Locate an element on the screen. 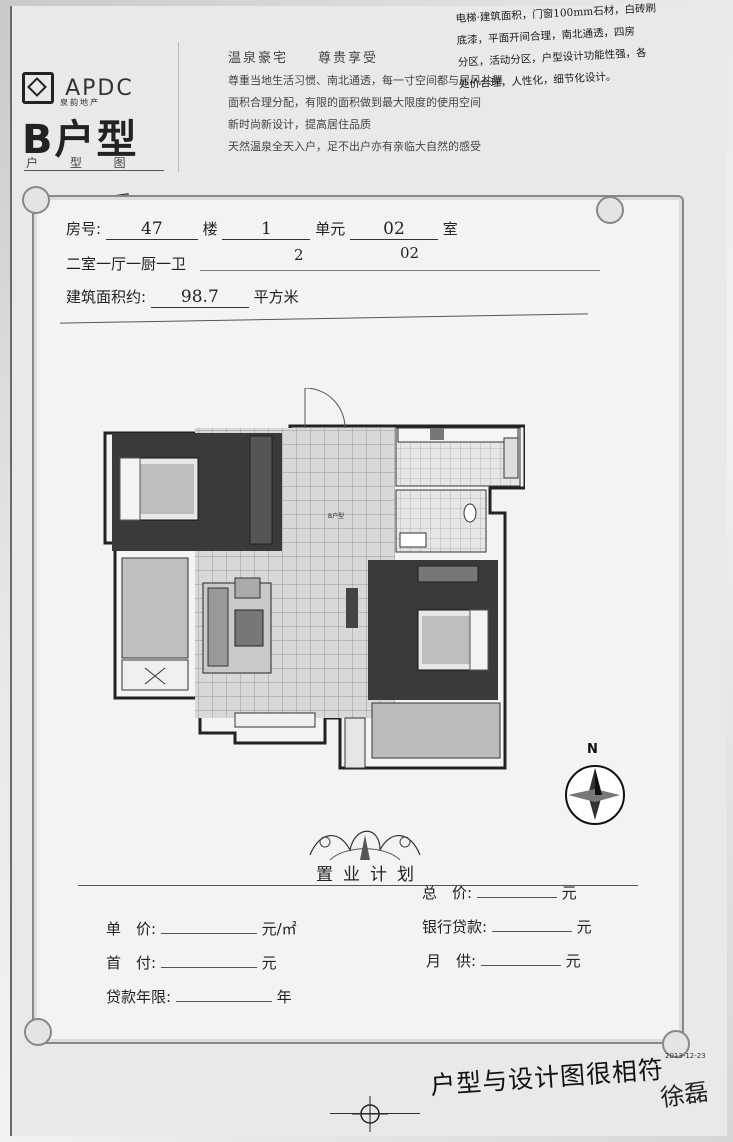 Image resolution: width=733 pixels, height=1142 pixels. registration-mark-icon is located at coordinates (370, 1114).